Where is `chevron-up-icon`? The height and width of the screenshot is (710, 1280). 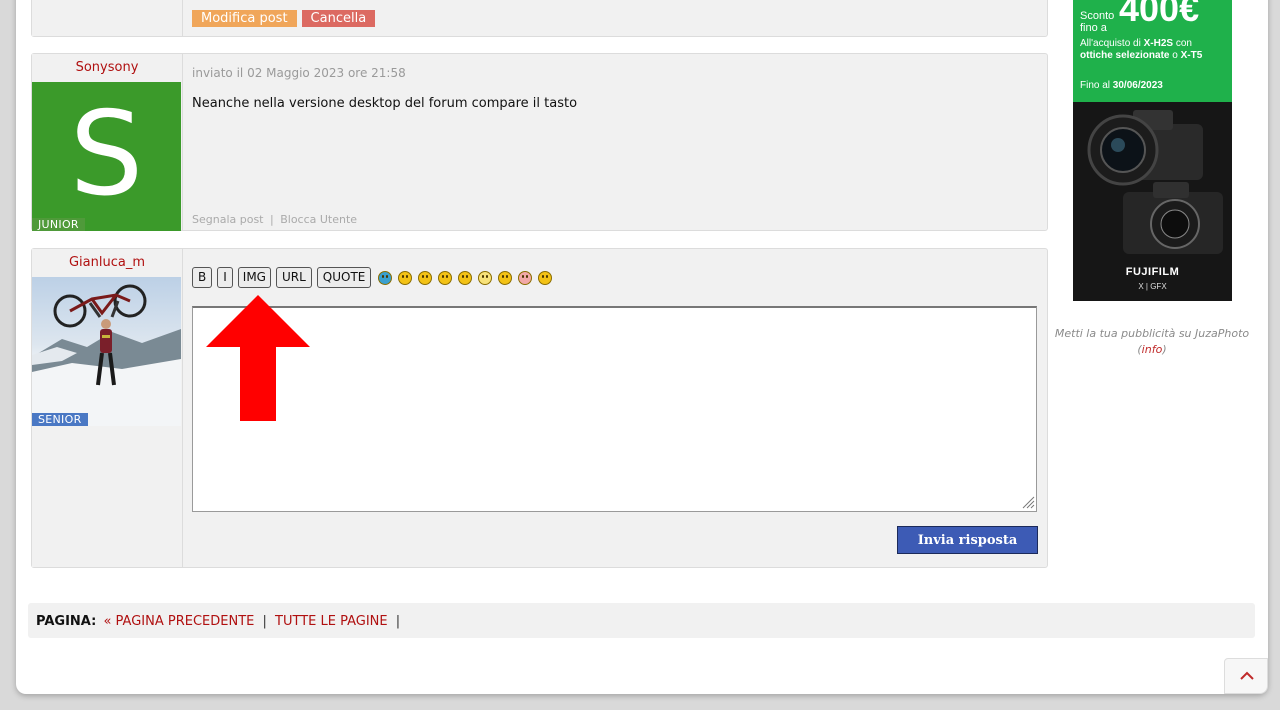
chevron-up-icon is located at coordinates (1247, 675).